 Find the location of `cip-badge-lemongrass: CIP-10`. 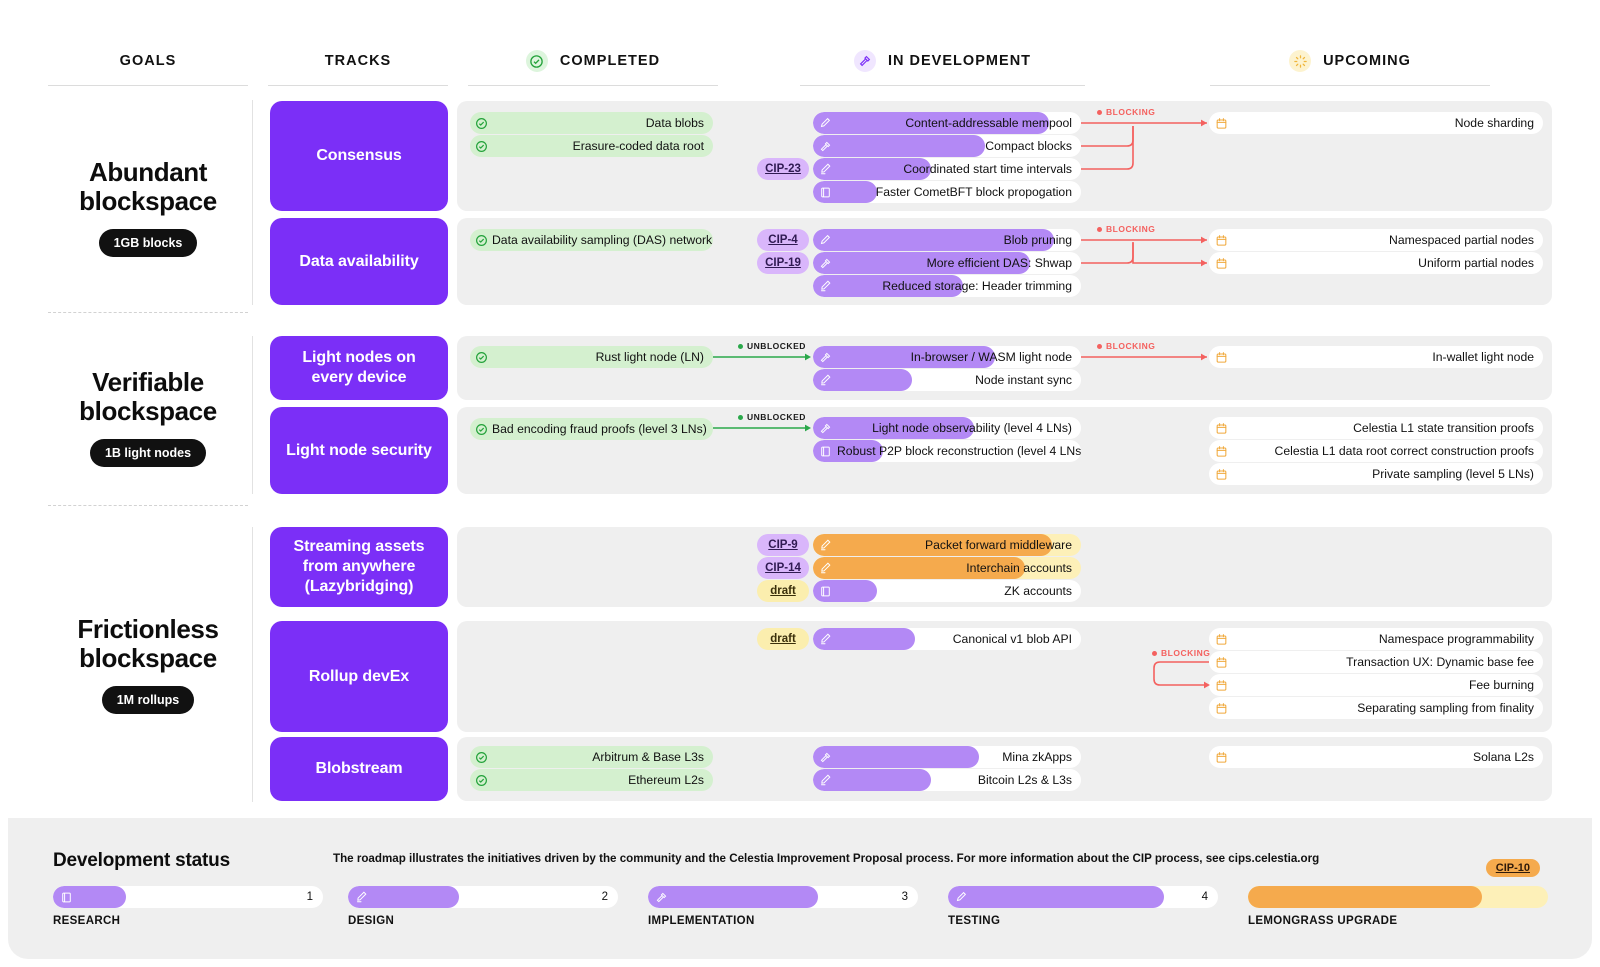

cip-badge-lemongrass: CIP-10 is located at coordinates (1512, 868).